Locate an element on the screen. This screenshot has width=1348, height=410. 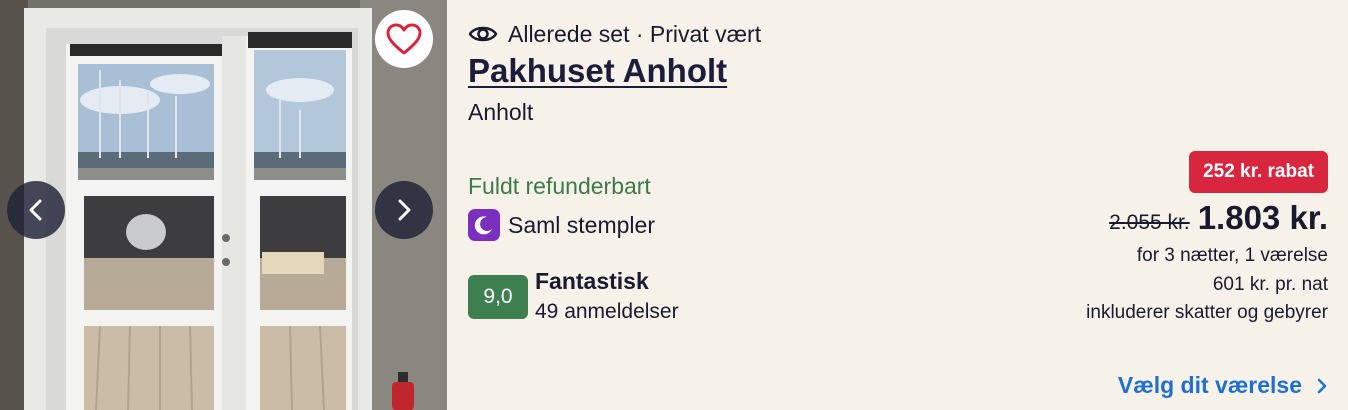
taxes-note: inkluderer skatter og gebyrer is located at coordinates (1207, 312).